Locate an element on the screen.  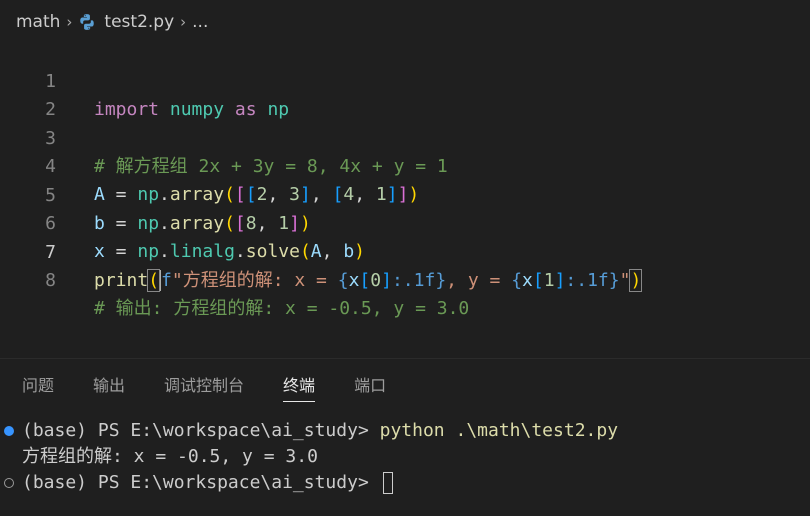
line-number: 8 is located at coordinates (50, 280).